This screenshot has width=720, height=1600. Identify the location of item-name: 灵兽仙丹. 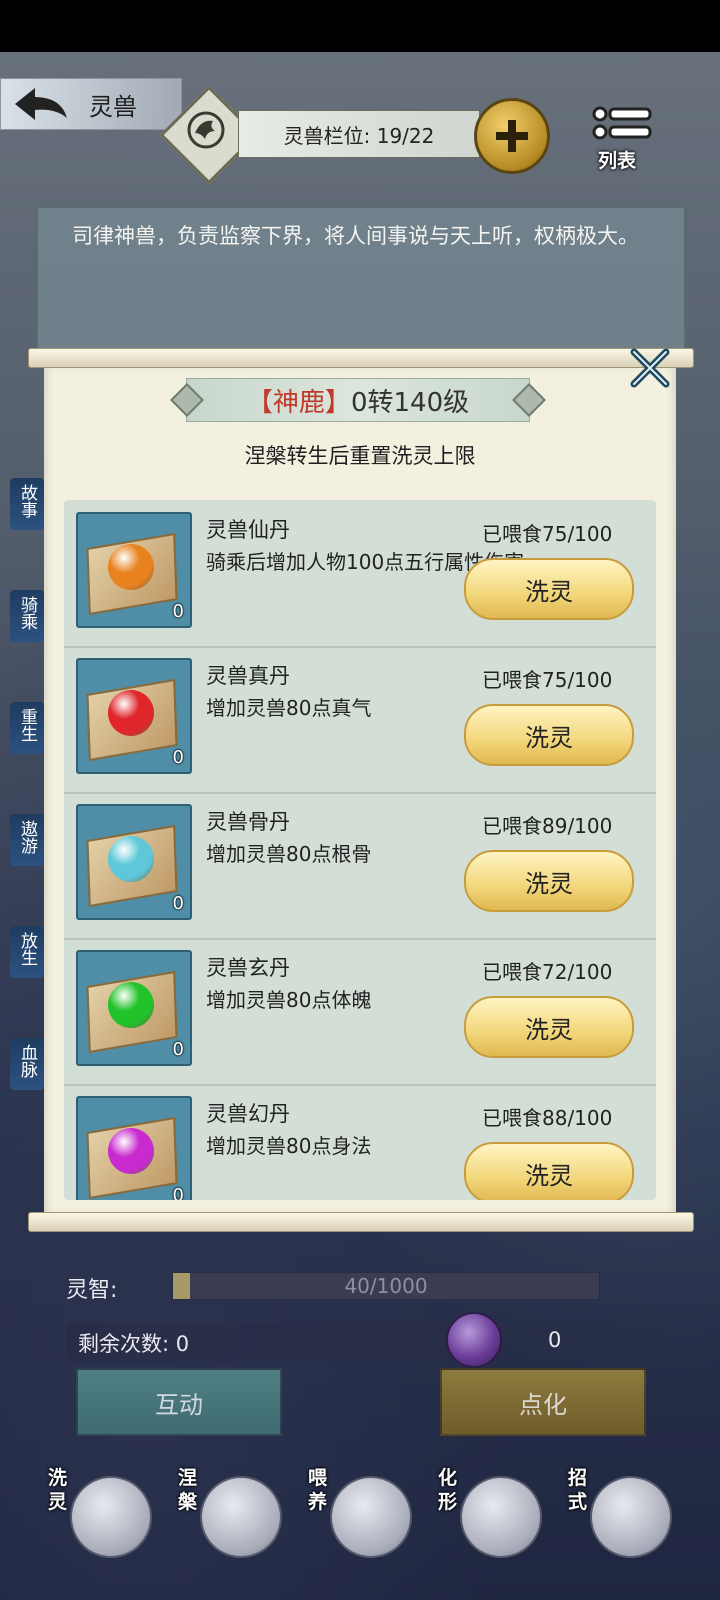
(248, 530).